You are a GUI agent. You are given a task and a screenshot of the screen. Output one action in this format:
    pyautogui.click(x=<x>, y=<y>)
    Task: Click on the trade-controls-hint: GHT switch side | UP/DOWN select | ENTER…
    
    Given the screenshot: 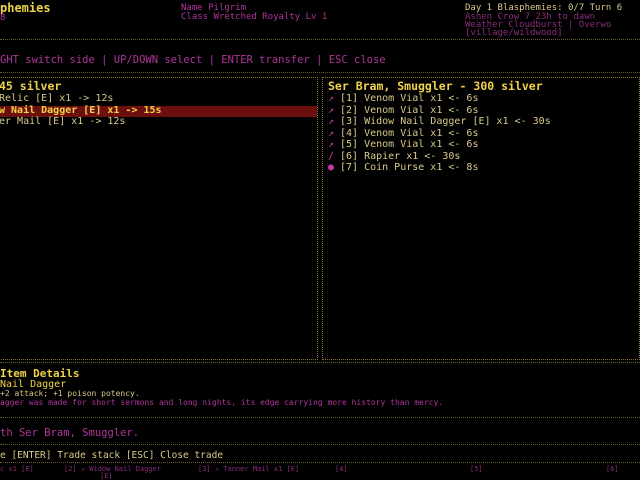 What is the action you would take?
    pyautogui.click(x=193, y=60)
    